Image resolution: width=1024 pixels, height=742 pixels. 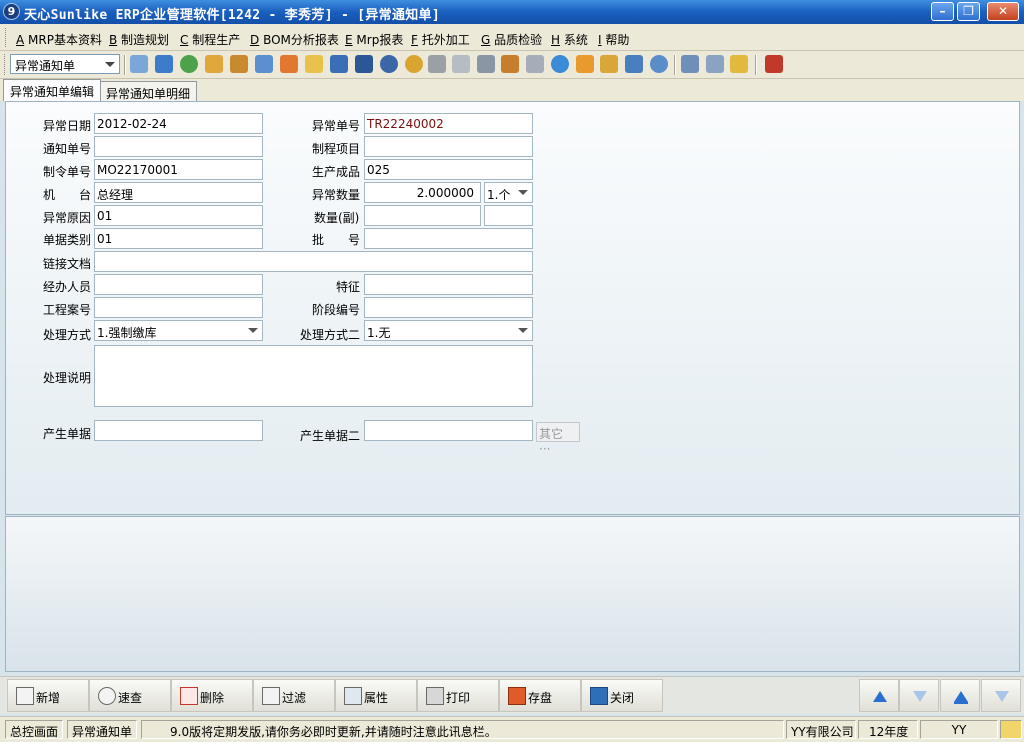 What do you see at coordinates (448, 284) in the screenshot?
I see `feature-field` at bounding box center [448, 284].